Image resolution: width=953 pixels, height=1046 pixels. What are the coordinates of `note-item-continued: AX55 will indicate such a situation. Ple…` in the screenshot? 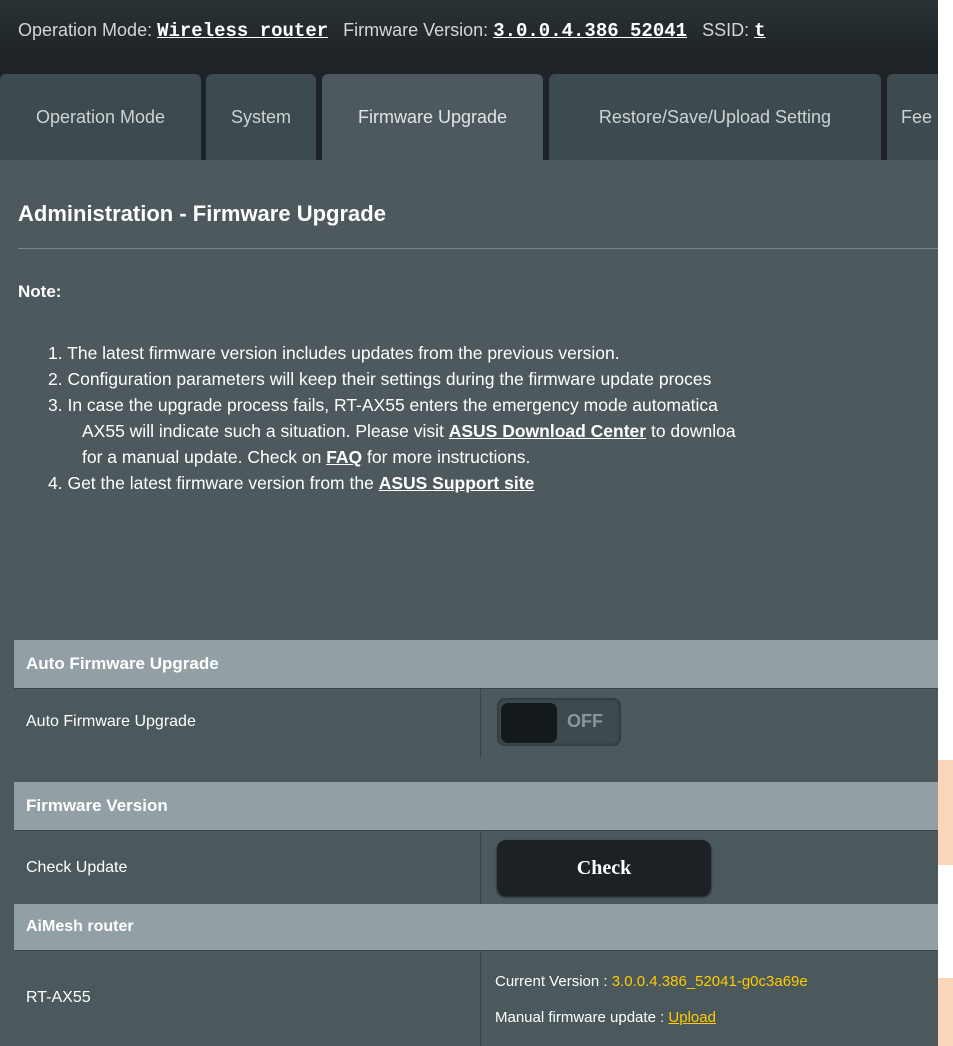 It's located at (493, 431).